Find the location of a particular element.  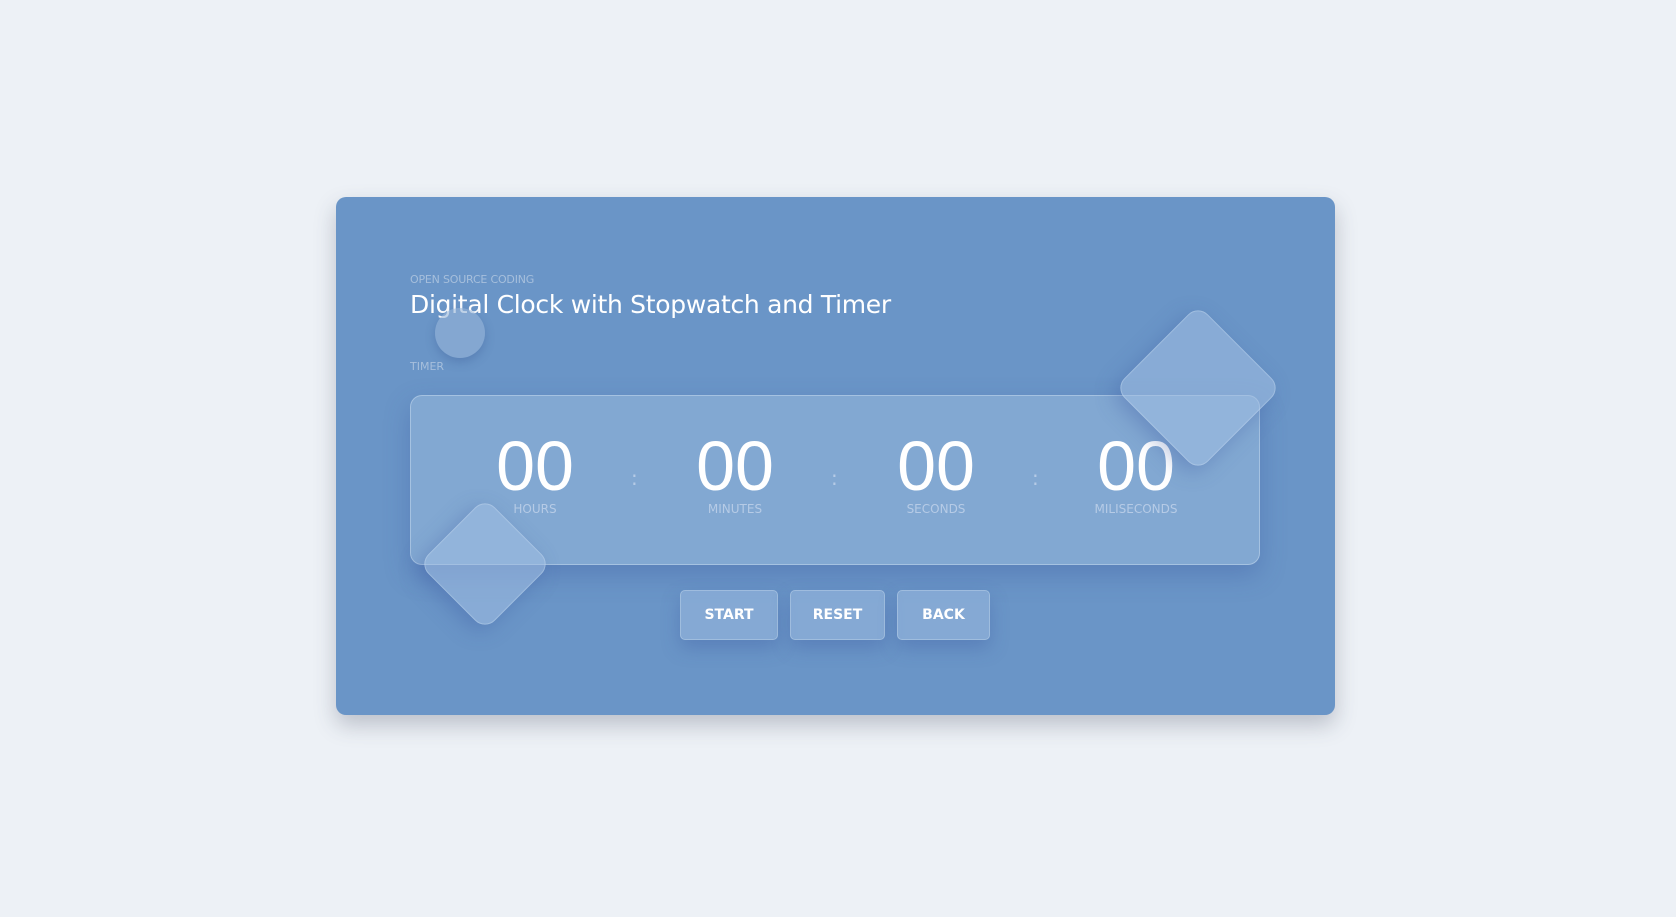

minutes-label: MINUTES is located at coordinates (735, 509).